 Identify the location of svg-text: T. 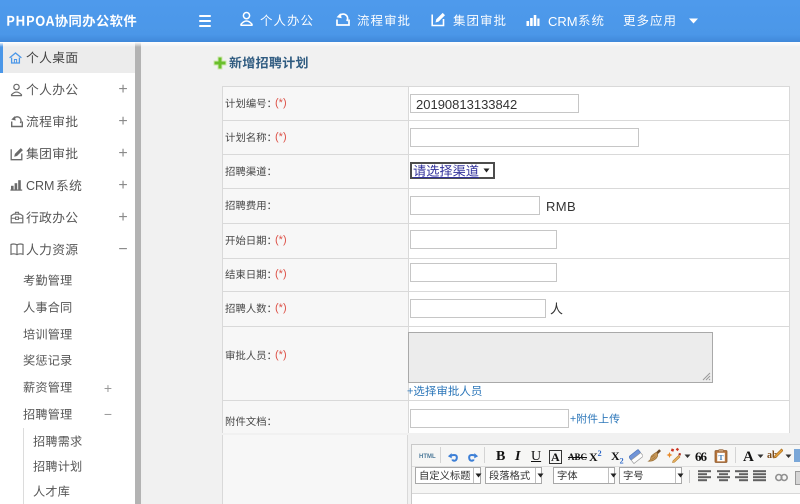
(720, 457).